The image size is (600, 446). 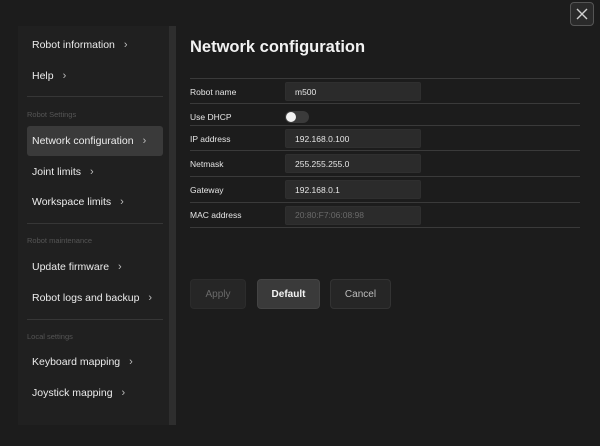 I want to click on close-button, so click(x=582, y=14).